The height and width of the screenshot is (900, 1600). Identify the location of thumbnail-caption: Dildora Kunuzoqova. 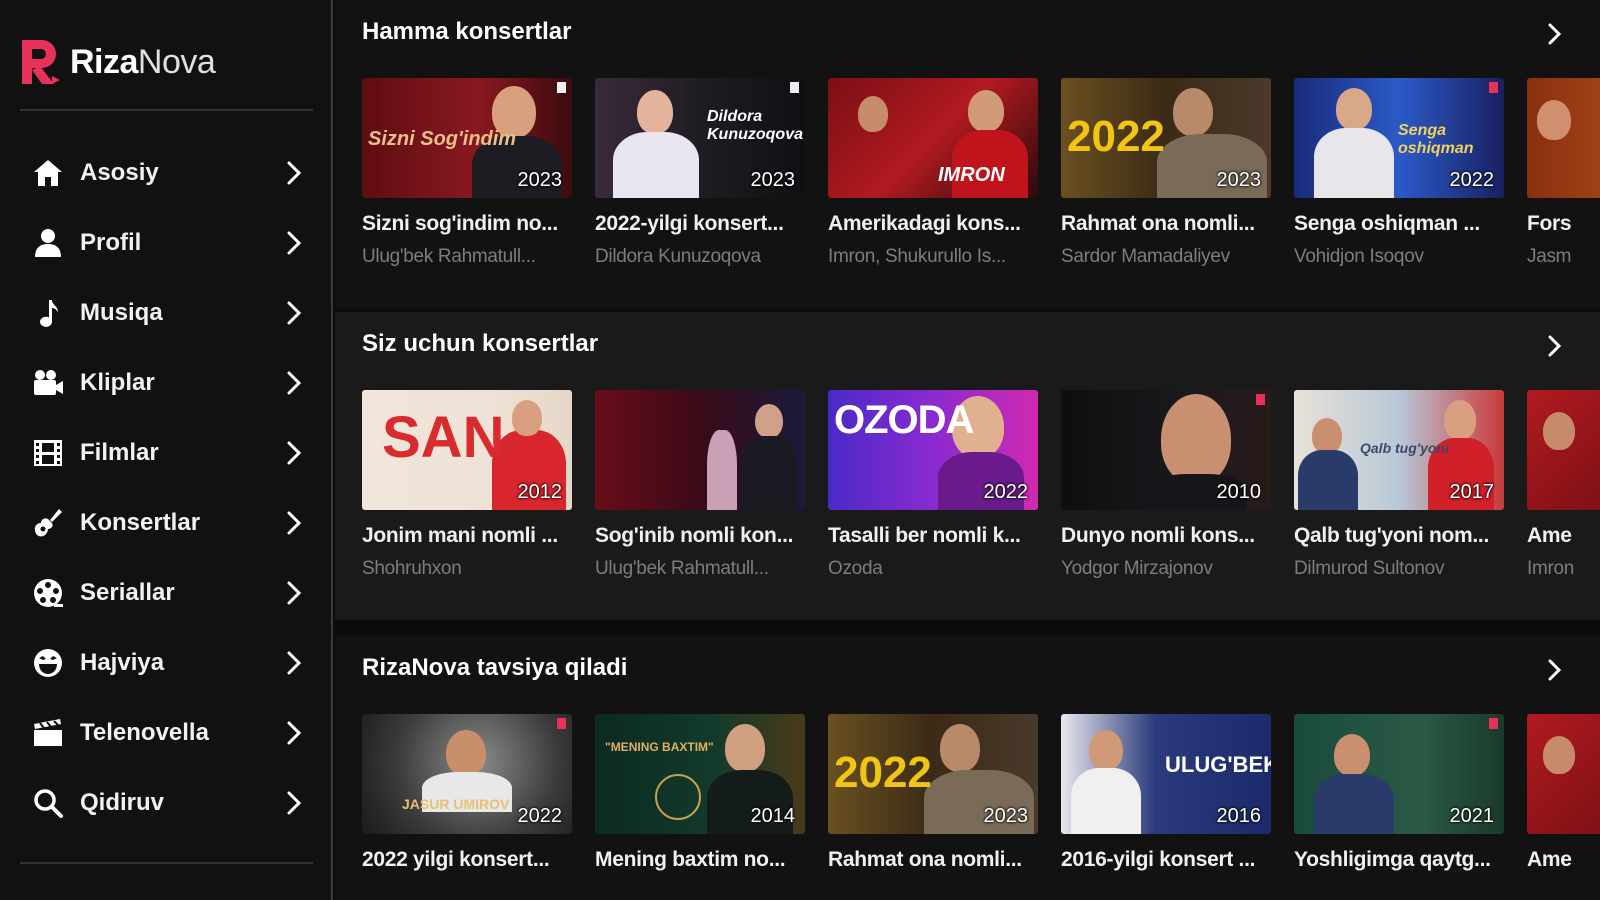
(755, 125).